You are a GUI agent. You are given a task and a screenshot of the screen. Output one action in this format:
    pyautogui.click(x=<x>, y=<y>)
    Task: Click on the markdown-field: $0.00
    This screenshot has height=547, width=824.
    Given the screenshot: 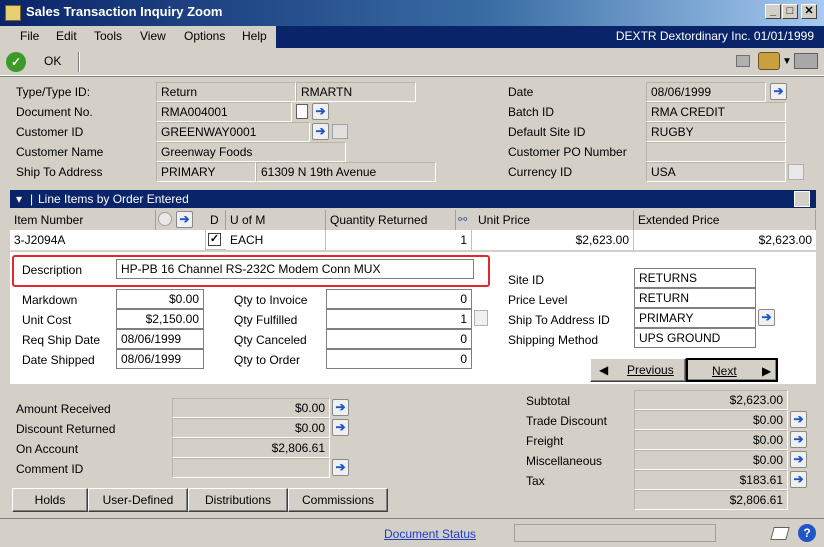 What is the action you would take?
    pyautogui.click(x=160, y=299)
    